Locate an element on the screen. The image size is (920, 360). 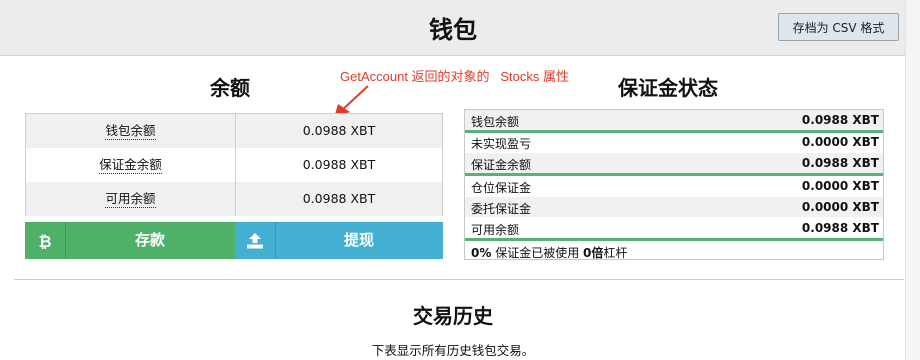
margin-used-text: 保证金已被使用 is located at coordinates (537, 253).